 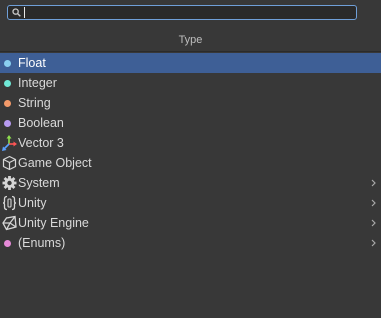 What do you see at coordinates (190, 243) in the screenshot?
I see `type-item-enums: (Enums)` at bounding box center [190, 243].